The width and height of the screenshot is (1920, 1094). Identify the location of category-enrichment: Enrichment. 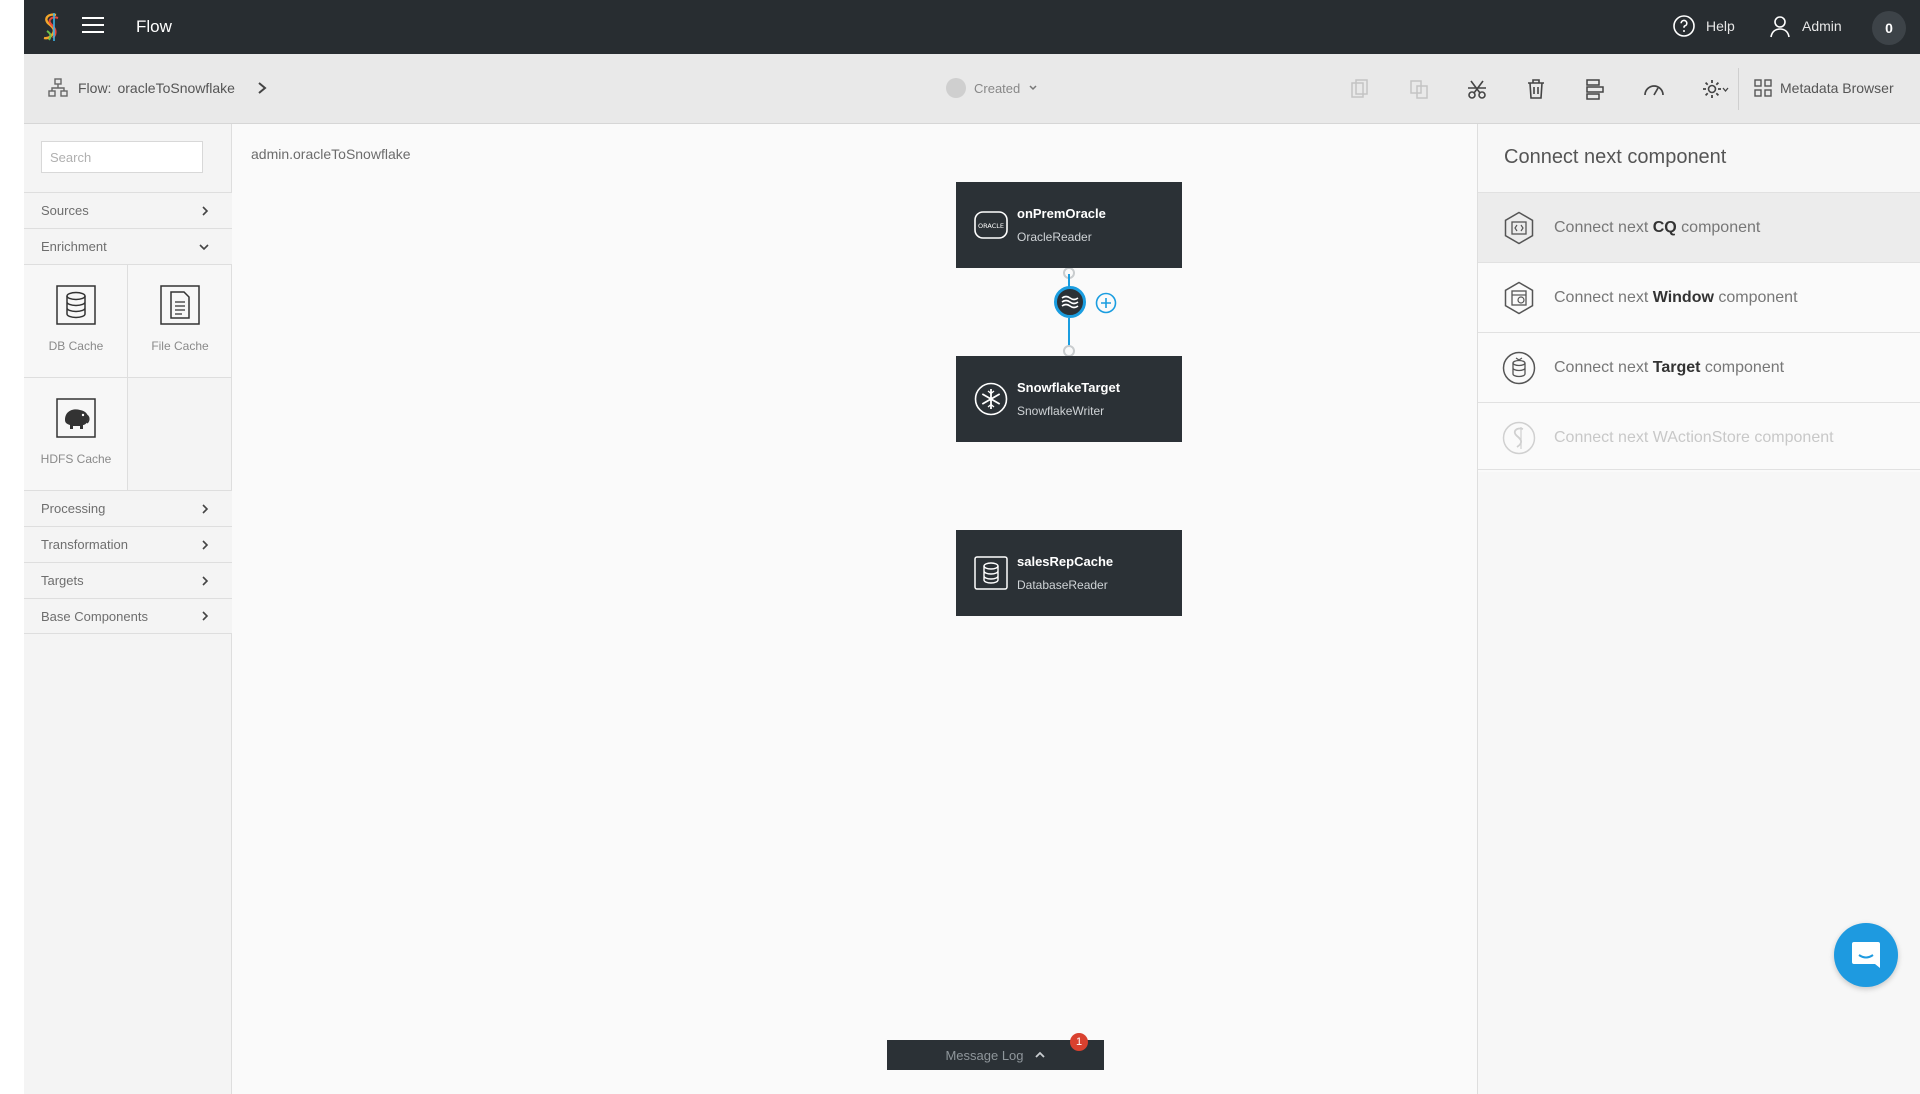
(128, 246).